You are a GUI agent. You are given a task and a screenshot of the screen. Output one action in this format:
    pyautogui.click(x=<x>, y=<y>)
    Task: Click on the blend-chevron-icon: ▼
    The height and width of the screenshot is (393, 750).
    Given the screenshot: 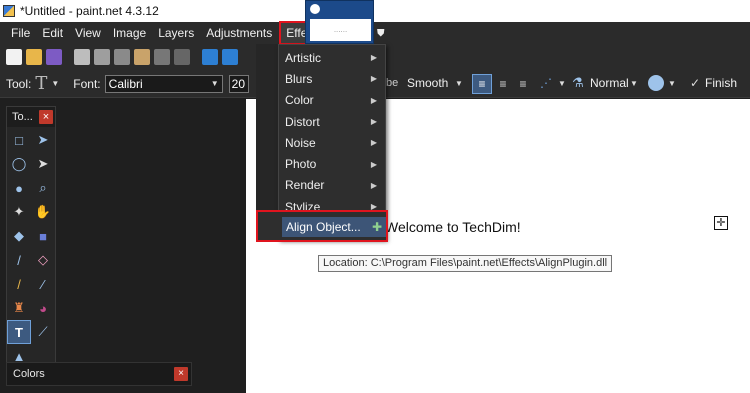 What is the action you would take?
    pyautogui.click(x=634, y=83)
    